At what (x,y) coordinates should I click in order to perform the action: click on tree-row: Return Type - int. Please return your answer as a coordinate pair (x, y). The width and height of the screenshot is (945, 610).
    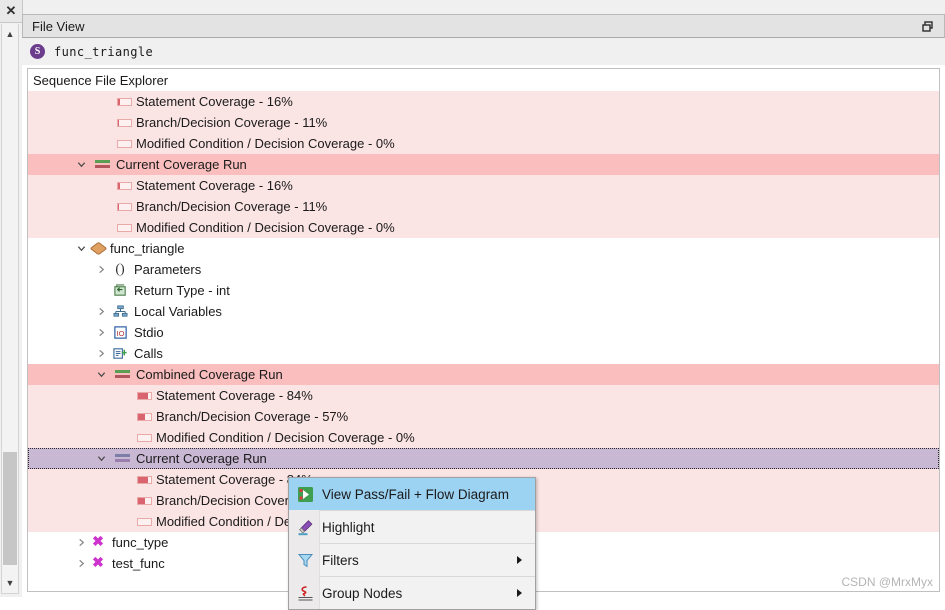
    Looking at the image, I should click on (483, 290).